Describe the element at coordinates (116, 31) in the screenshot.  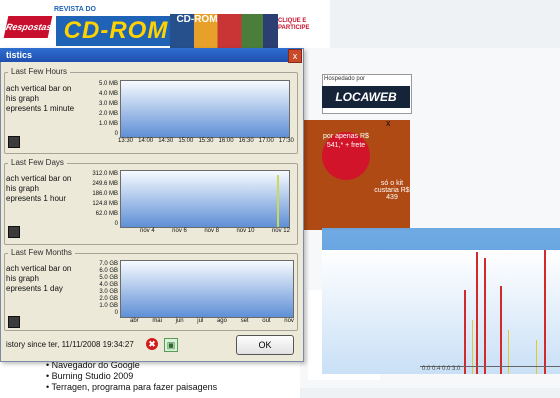
I see `magazine-title: CD-ROM` at that location.